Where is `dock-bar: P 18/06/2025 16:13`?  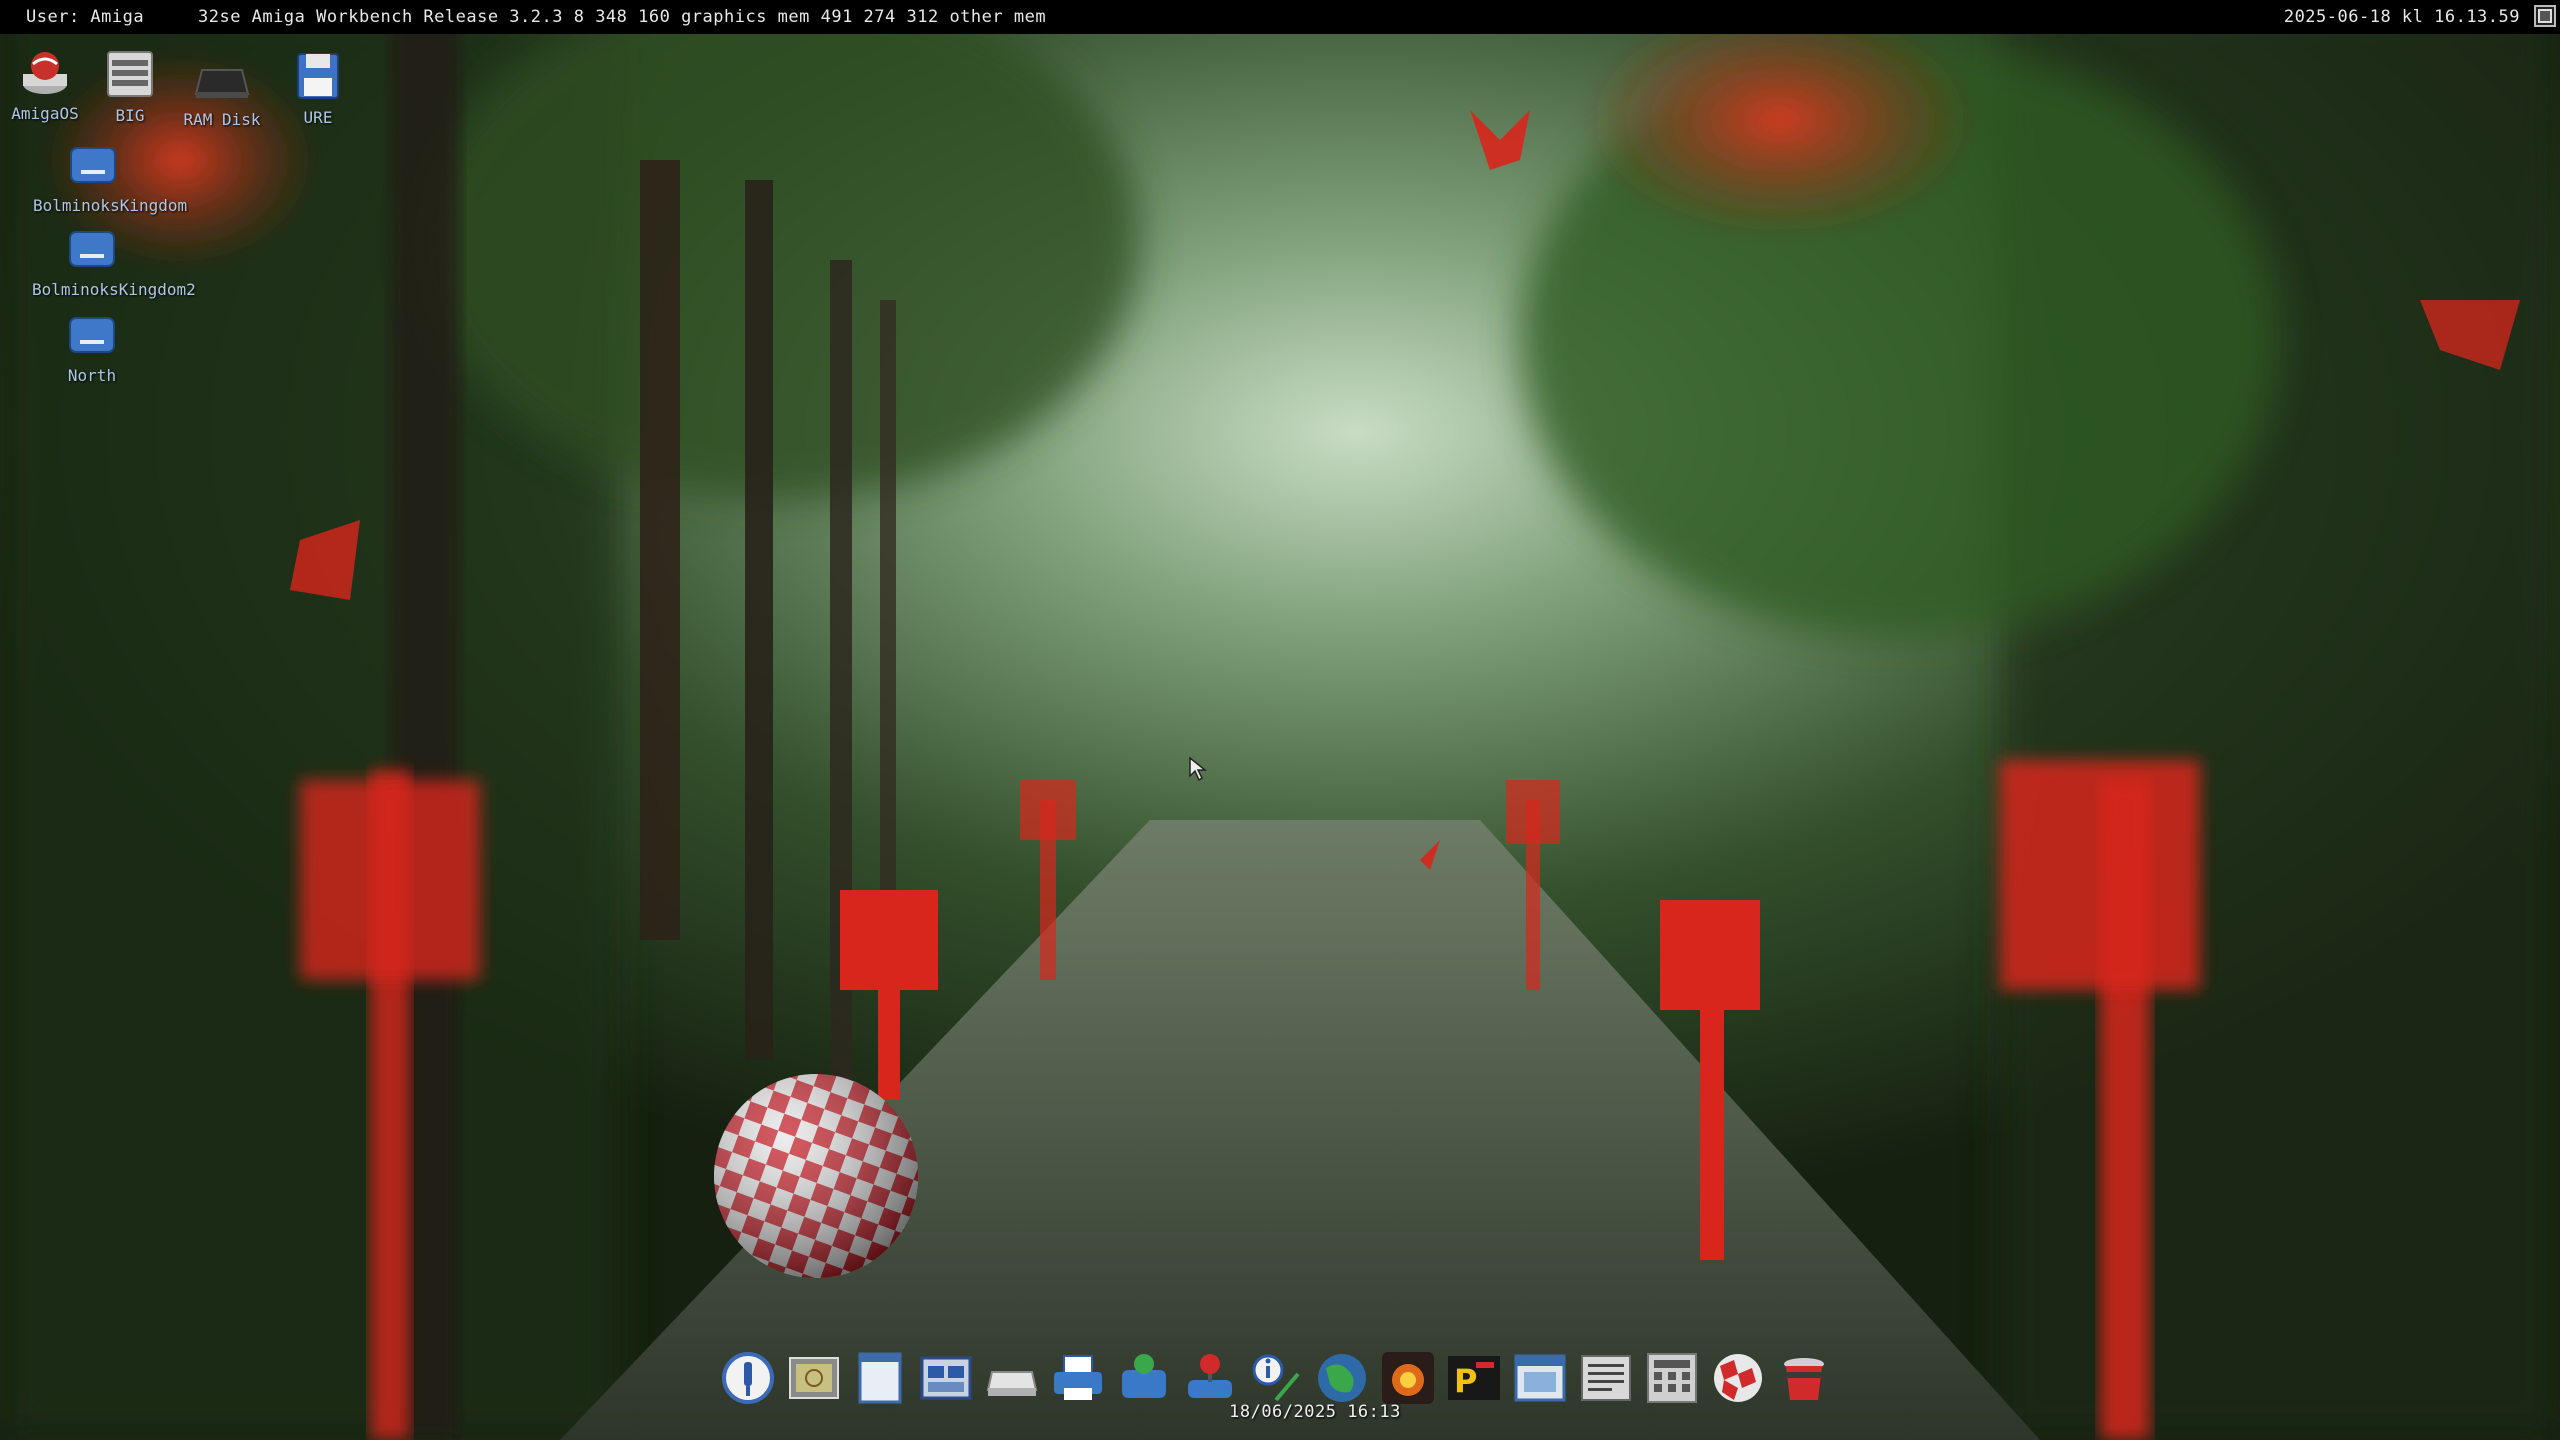 dock-bar: P 18/06/2025 16:13 is located at coordinates (1305, 1390).